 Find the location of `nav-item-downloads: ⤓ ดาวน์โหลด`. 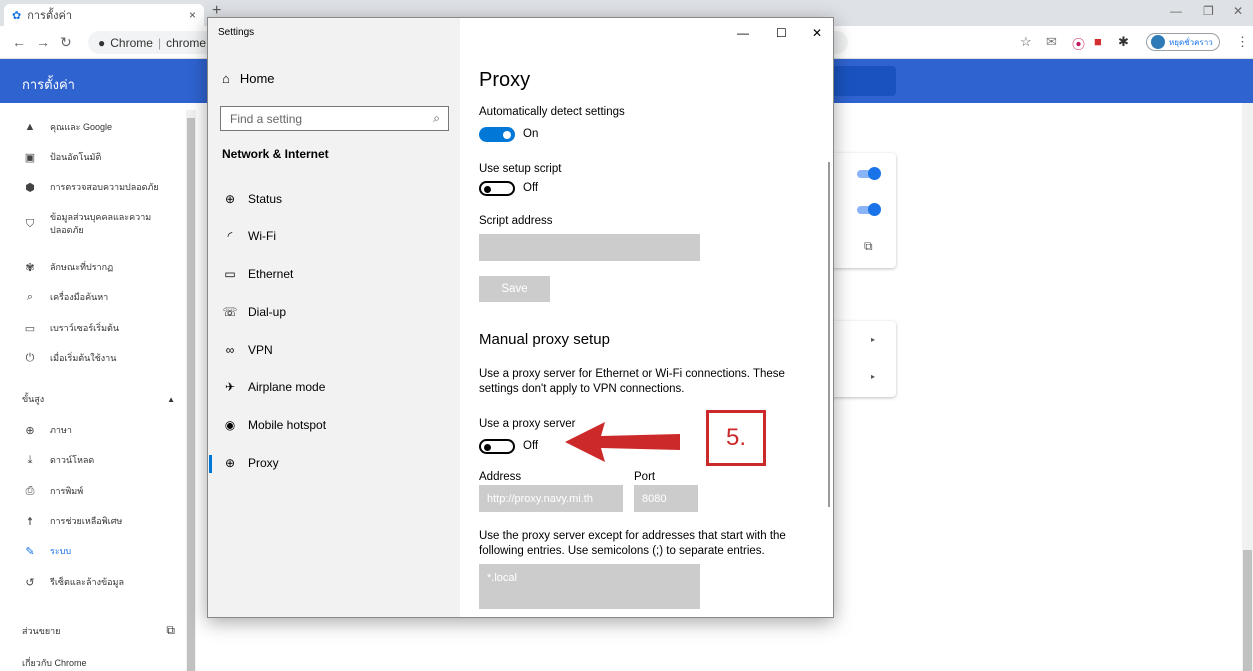

nav-item-downloads: ⤓ ดาวน์โหลด is located at coordinates (47, 460).